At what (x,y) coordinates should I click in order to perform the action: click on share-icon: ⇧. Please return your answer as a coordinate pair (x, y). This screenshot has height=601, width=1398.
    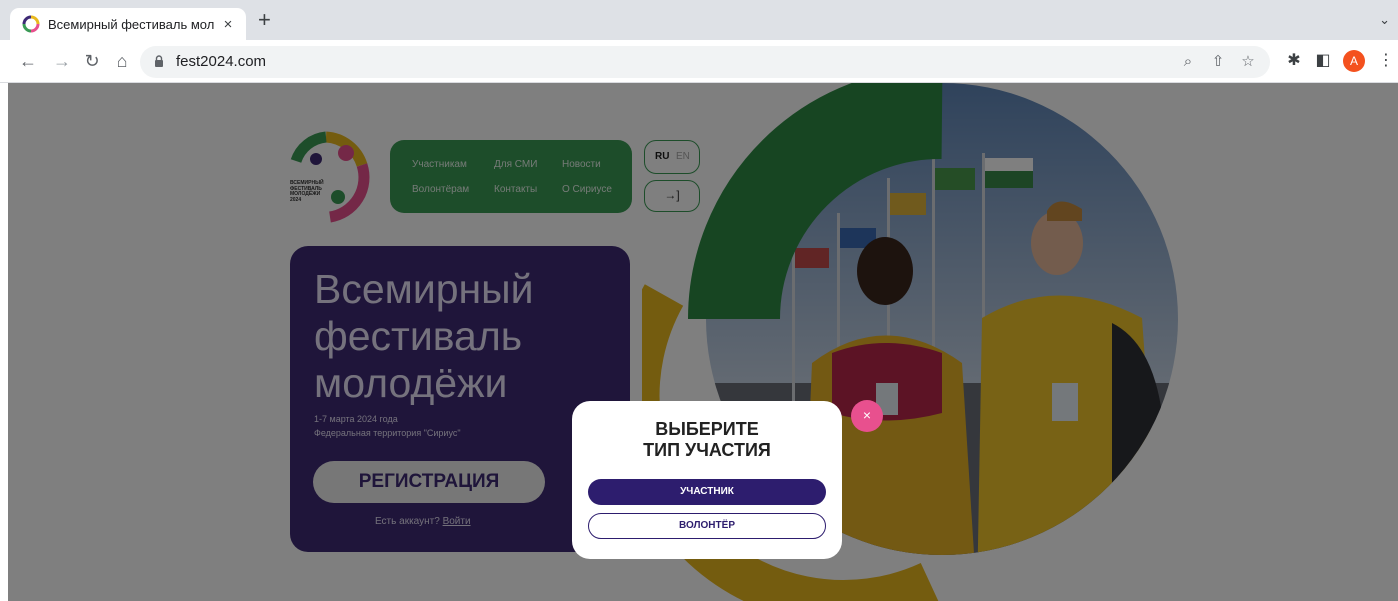
    Looking at the image, I should click on (1218, 62).